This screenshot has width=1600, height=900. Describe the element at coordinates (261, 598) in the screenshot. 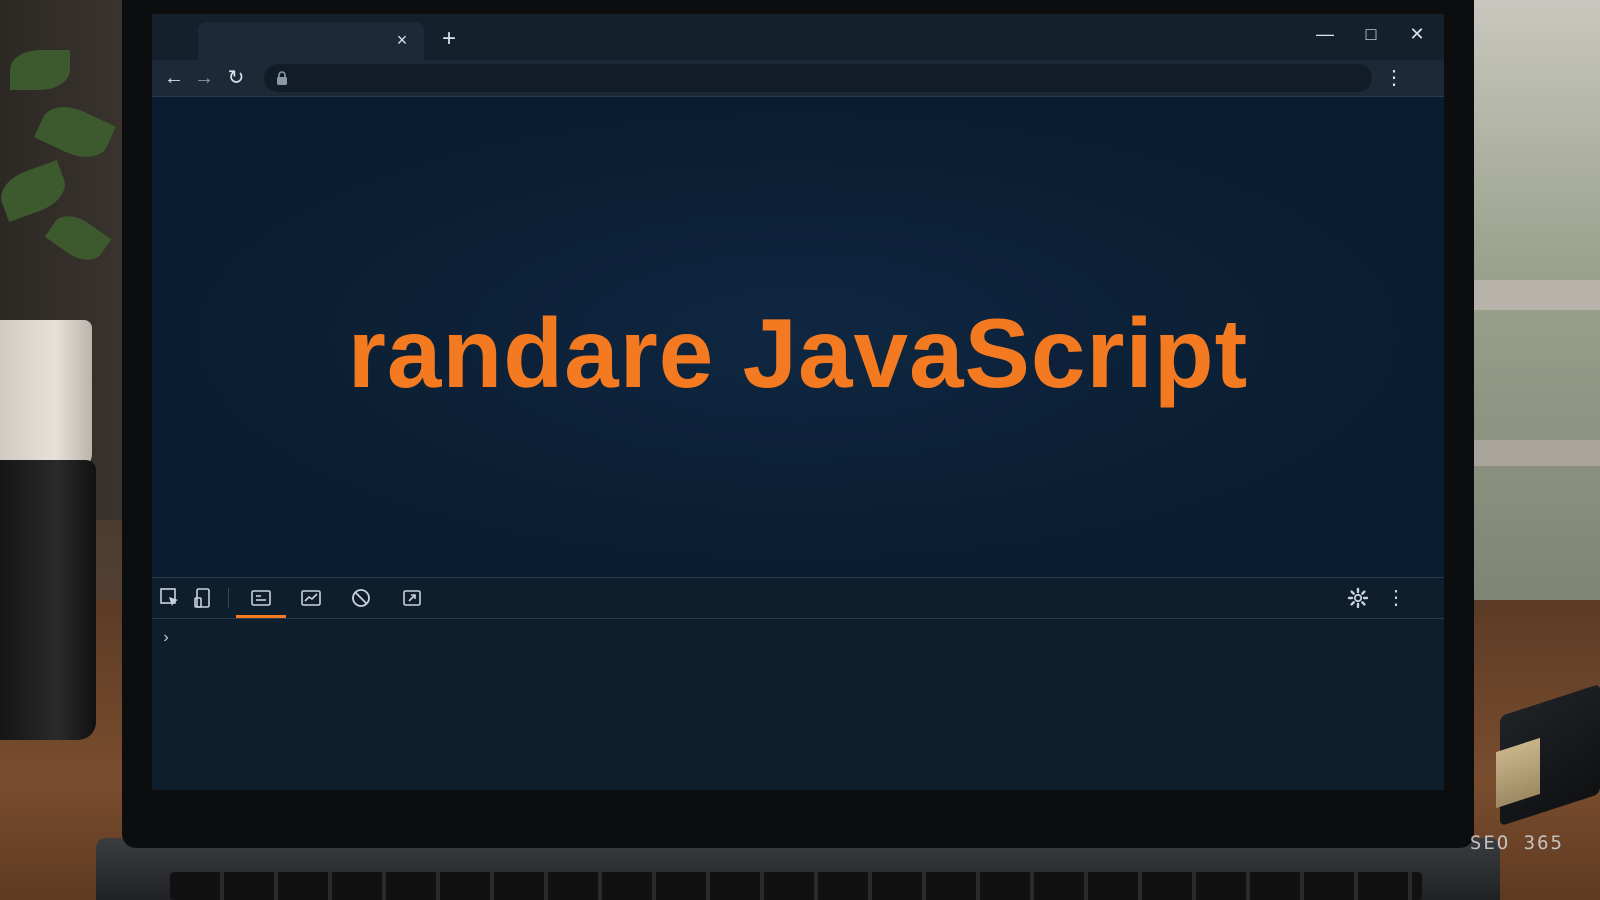

I see `console-icon` at that location.